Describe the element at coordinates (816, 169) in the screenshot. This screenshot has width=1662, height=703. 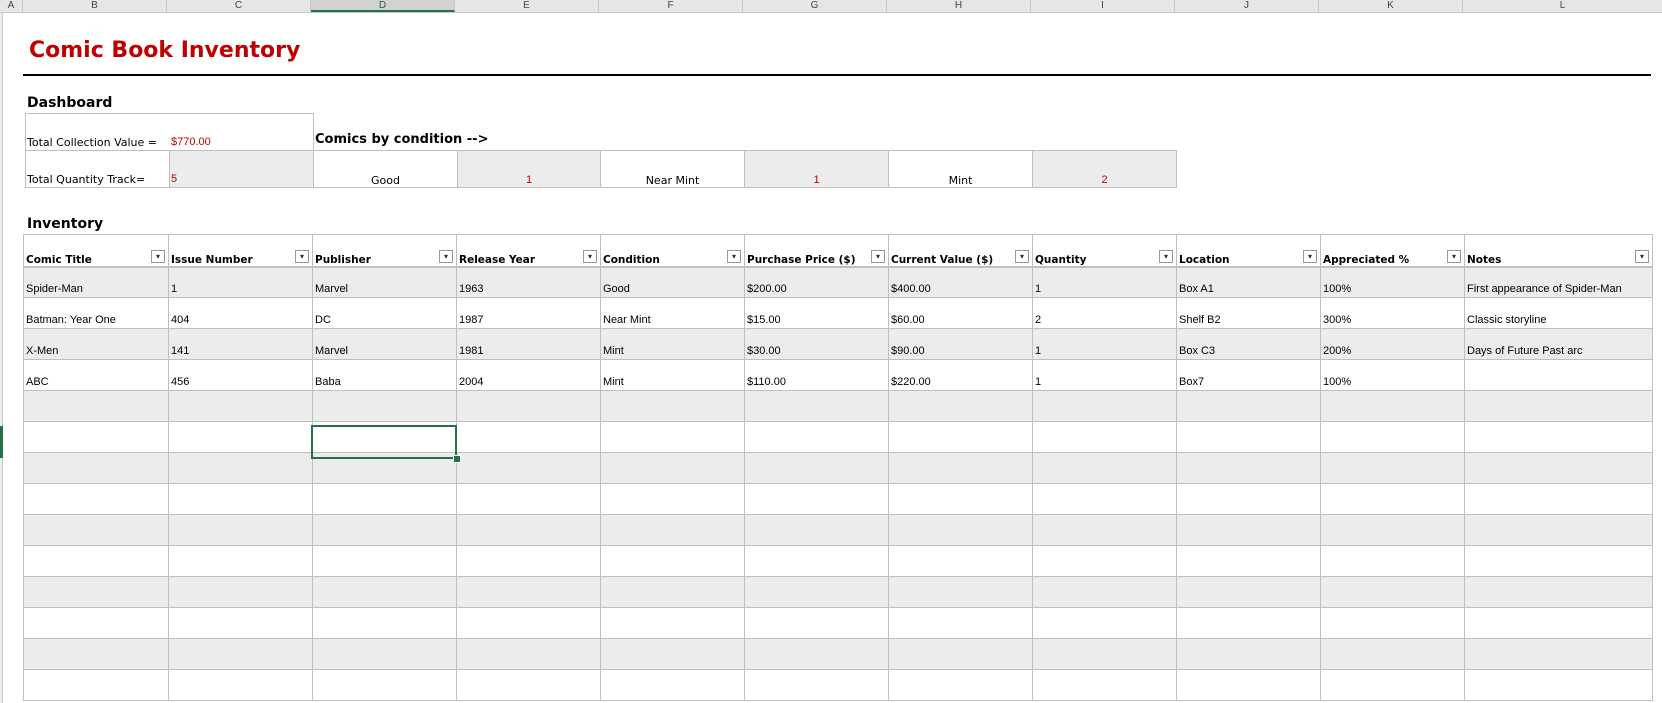
I see `condition-nearmint-count-cell: 1` at that location.